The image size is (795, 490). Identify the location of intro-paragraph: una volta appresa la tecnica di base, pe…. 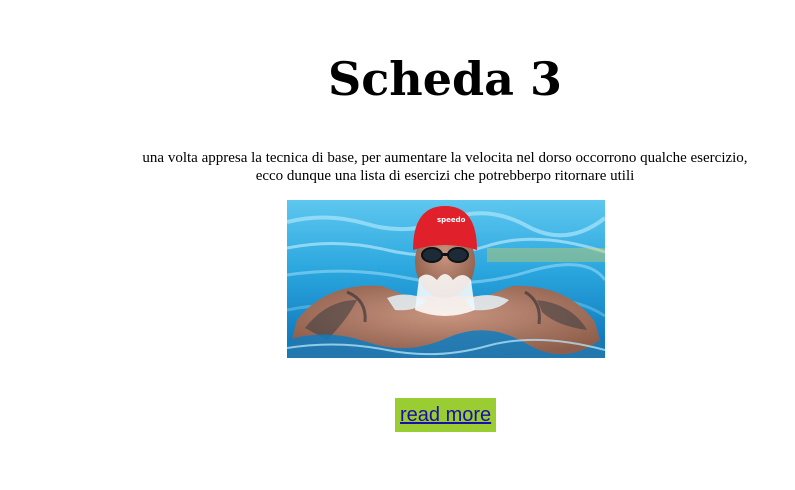
(445, 167).